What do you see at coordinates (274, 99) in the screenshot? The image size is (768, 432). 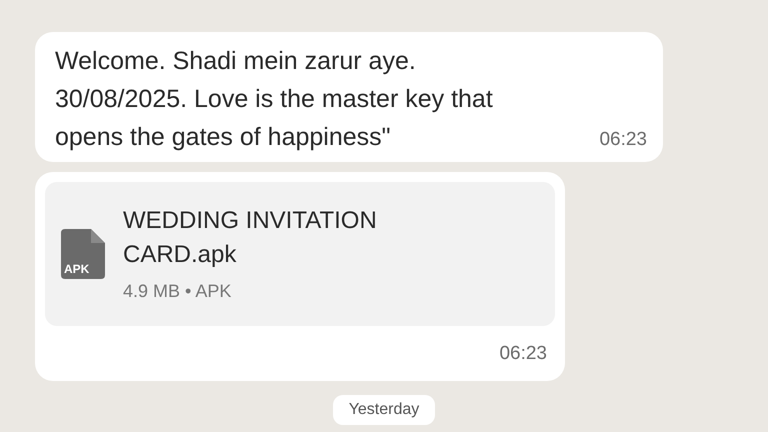 I see `message-text: Welcome. Shadi mein zarur aye. 30/08/2025. Love is the master key that opens the gates of happiness"` at bounding box center [274, 99].